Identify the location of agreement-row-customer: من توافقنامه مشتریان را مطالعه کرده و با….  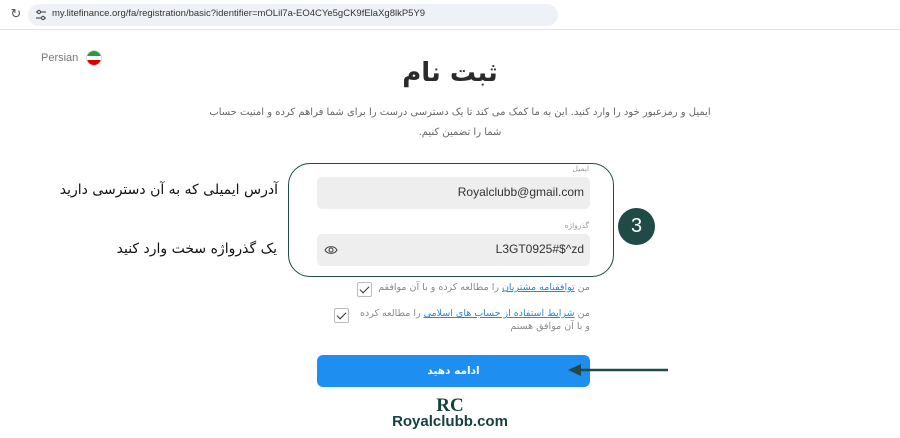
(473, 289).